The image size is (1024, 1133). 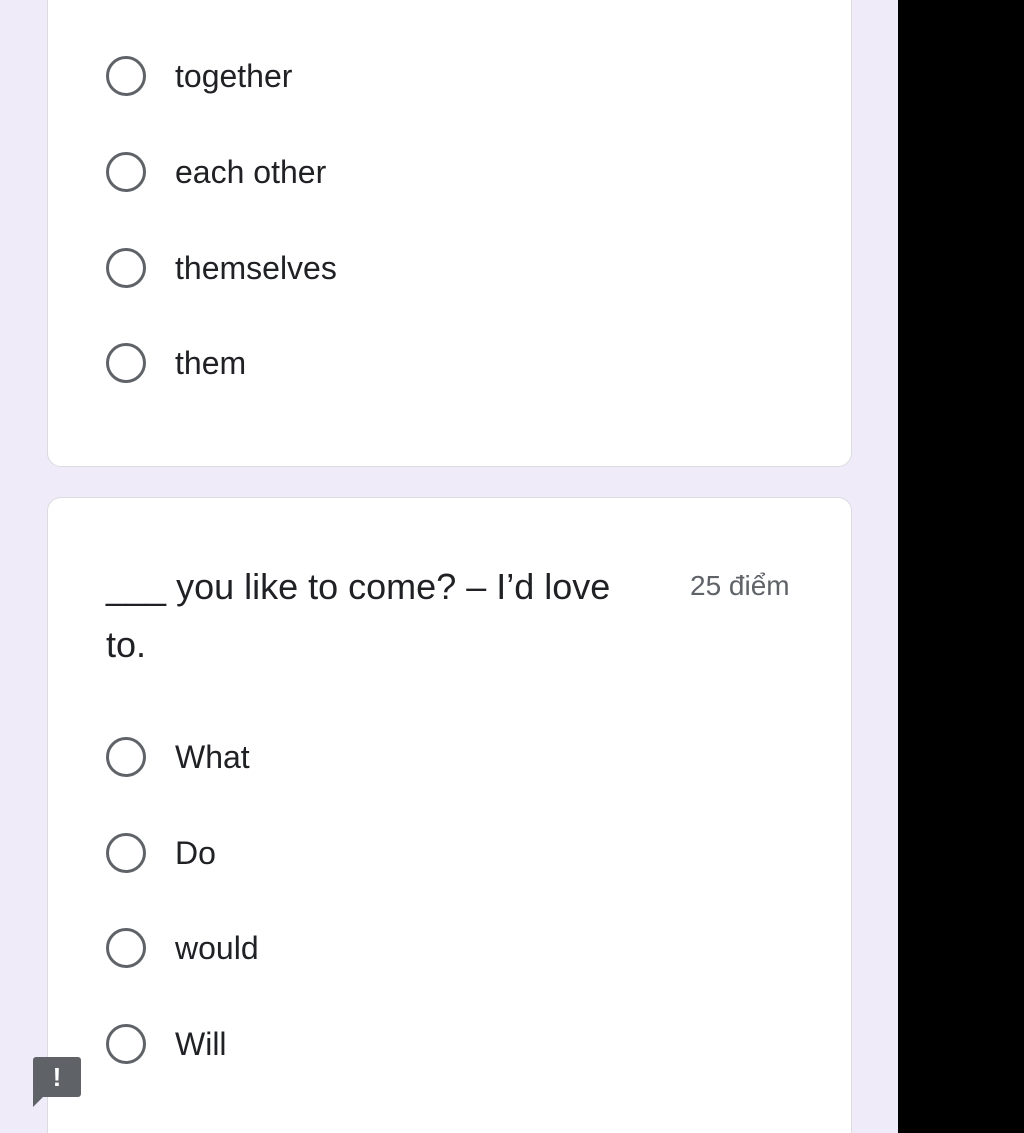 I want to click on option-label: each other, so click(x=251, y=171).